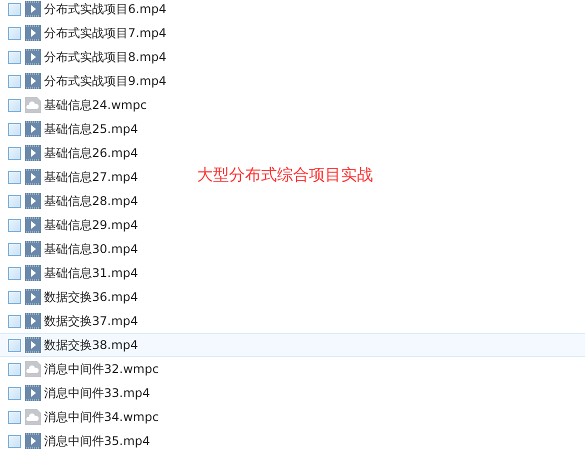 The height and width of the screenshot is (452, 585). Describe the element at coordinates (91, 249) in the screenshot. I see `file-name: 基础信息30.mp4` at that location.